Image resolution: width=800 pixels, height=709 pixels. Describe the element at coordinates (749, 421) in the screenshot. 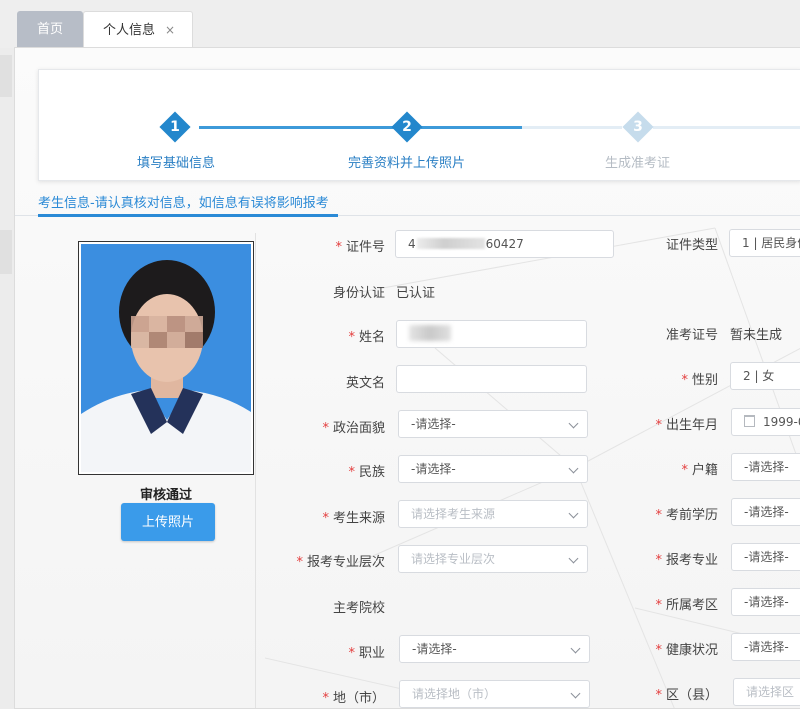

I see `calendar-icon` at that location.